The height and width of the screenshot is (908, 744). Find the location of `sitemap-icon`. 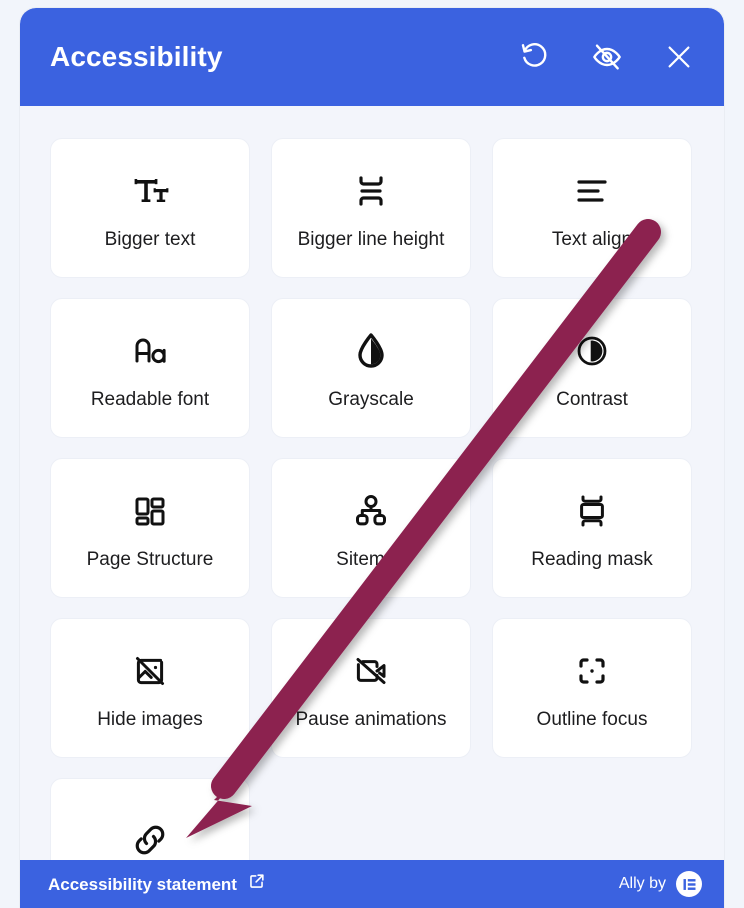

sitemap-icon is located at coordinates (371, 511).